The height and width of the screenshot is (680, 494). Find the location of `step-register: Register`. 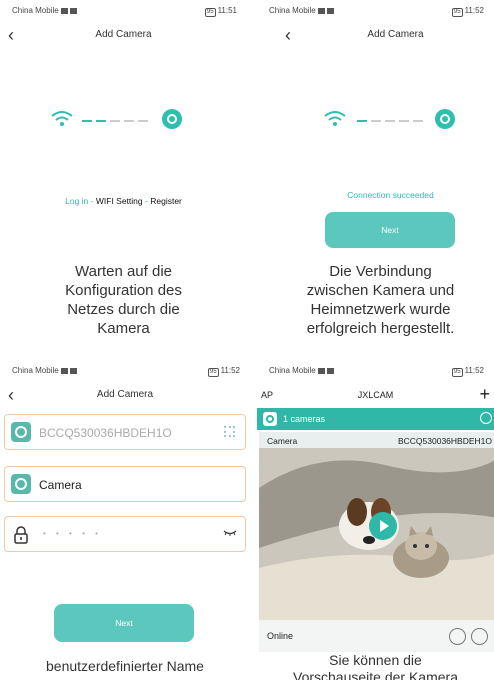

step-register: Register is located at coordinates (166, 201).